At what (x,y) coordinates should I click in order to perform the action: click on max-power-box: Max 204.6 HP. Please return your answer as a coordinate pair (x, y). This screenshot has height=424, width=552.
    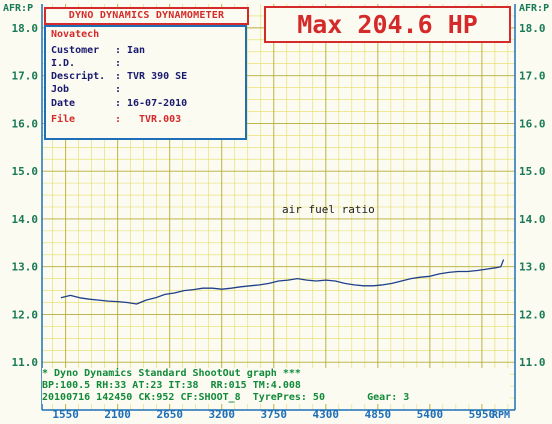
    Looking at the image, I should click on (387, 24).